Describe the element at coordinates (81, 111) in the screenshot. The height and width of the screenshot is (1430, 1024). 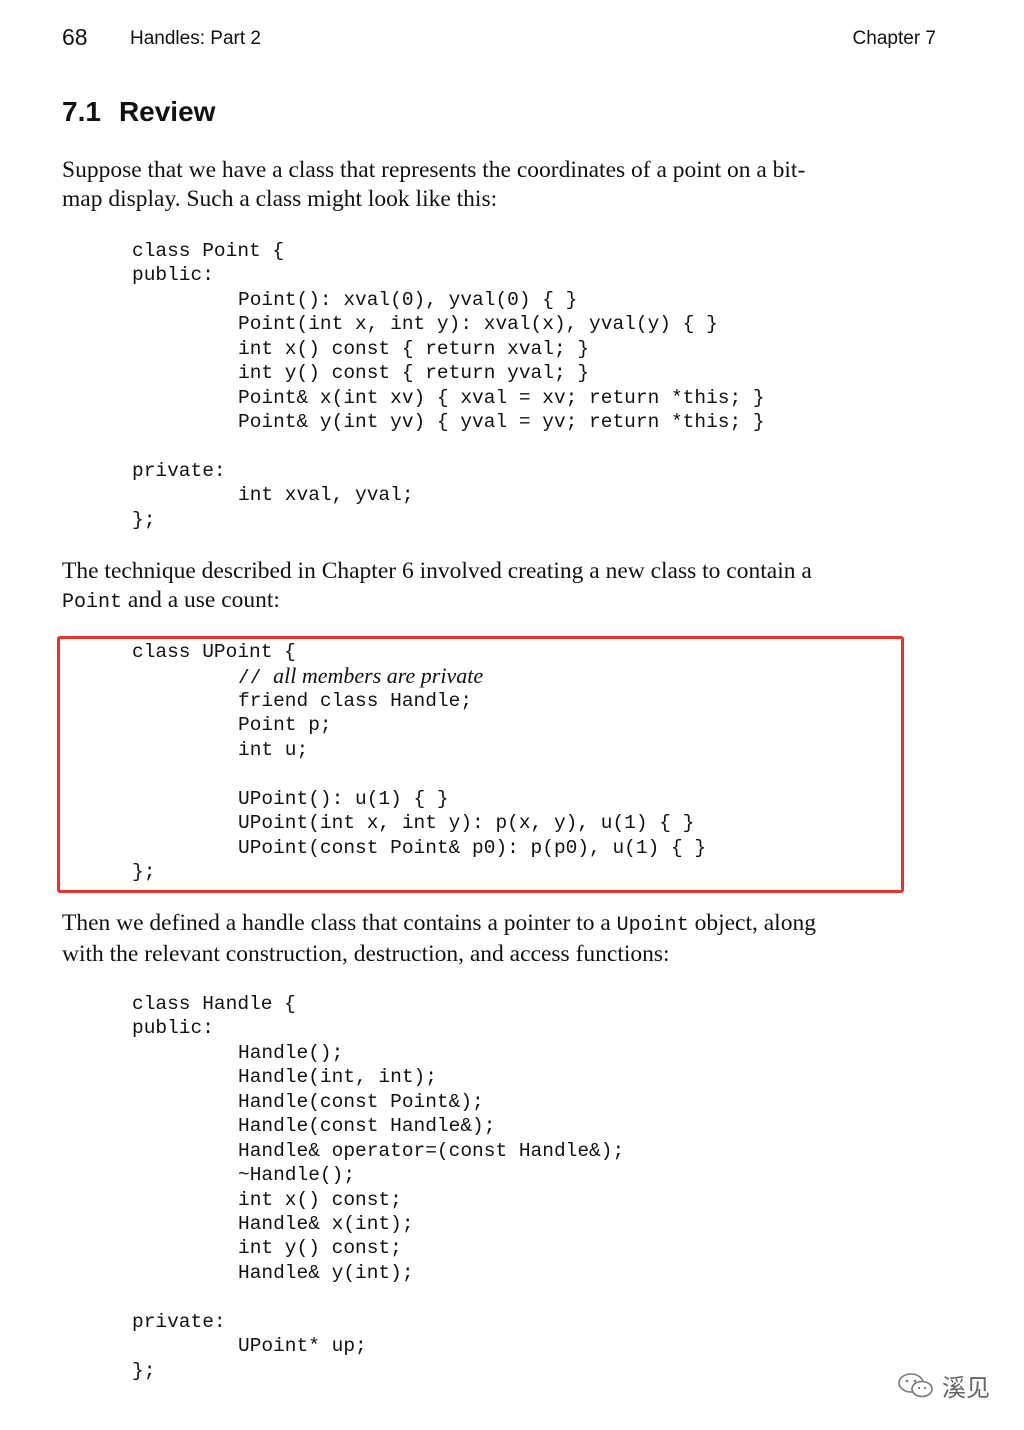
I see `section-number: 7.1` at that location.